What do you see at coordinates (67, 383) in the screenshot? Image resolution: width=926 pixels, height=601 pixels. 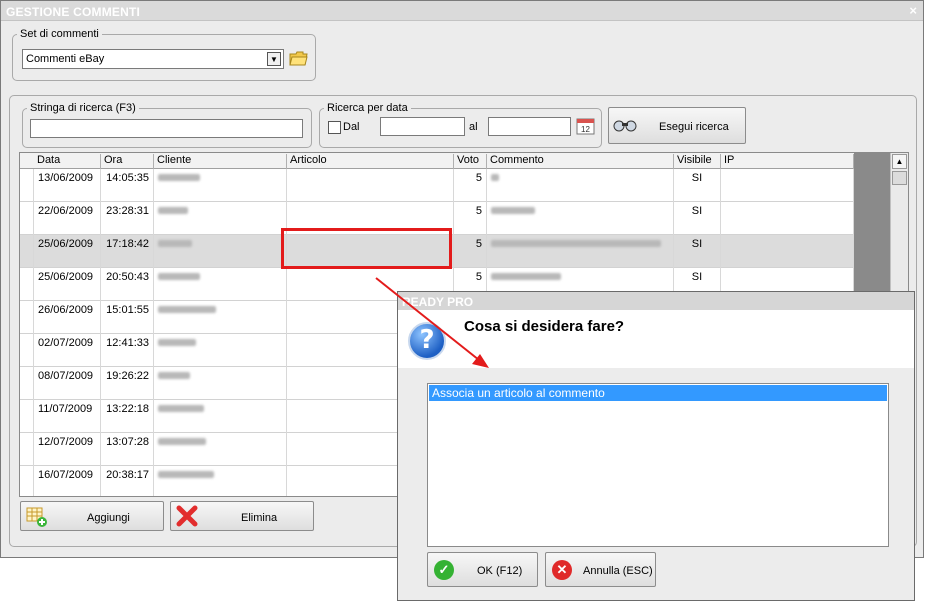 I see `table-cell-data: 08/07/2009` at bounding box center [67, 383].